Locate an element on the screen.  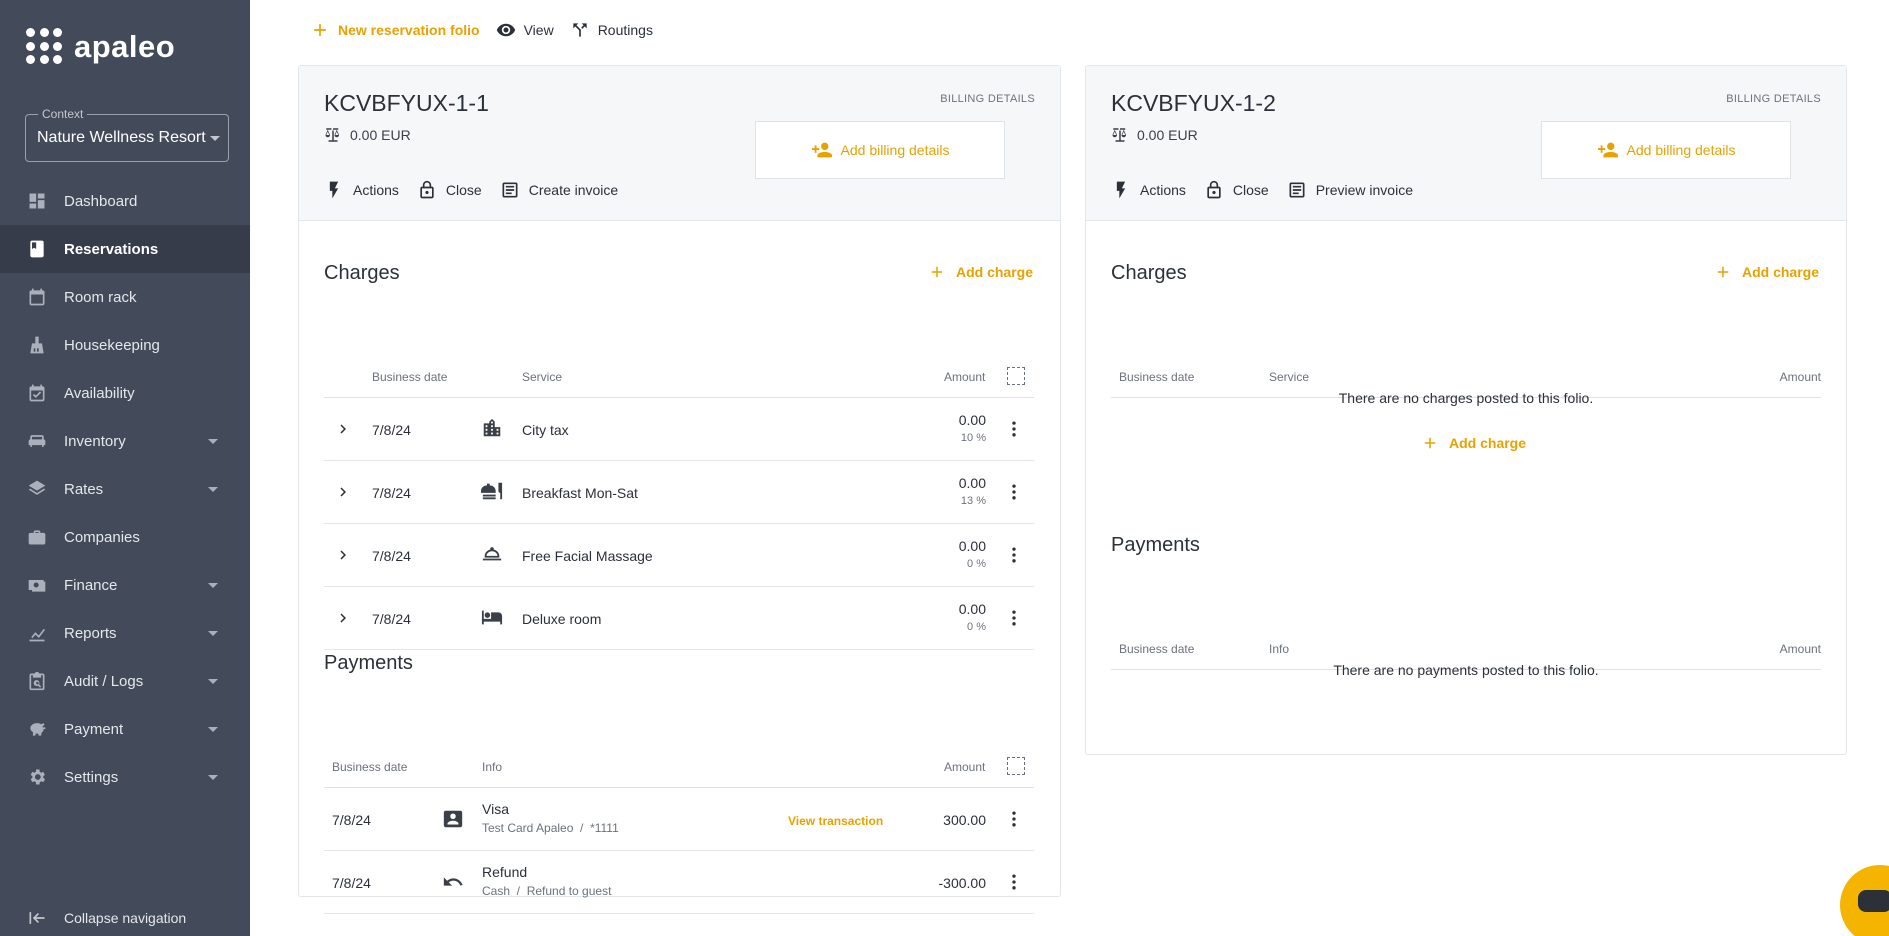
add-person-icon is located at coordinates (821, 150).